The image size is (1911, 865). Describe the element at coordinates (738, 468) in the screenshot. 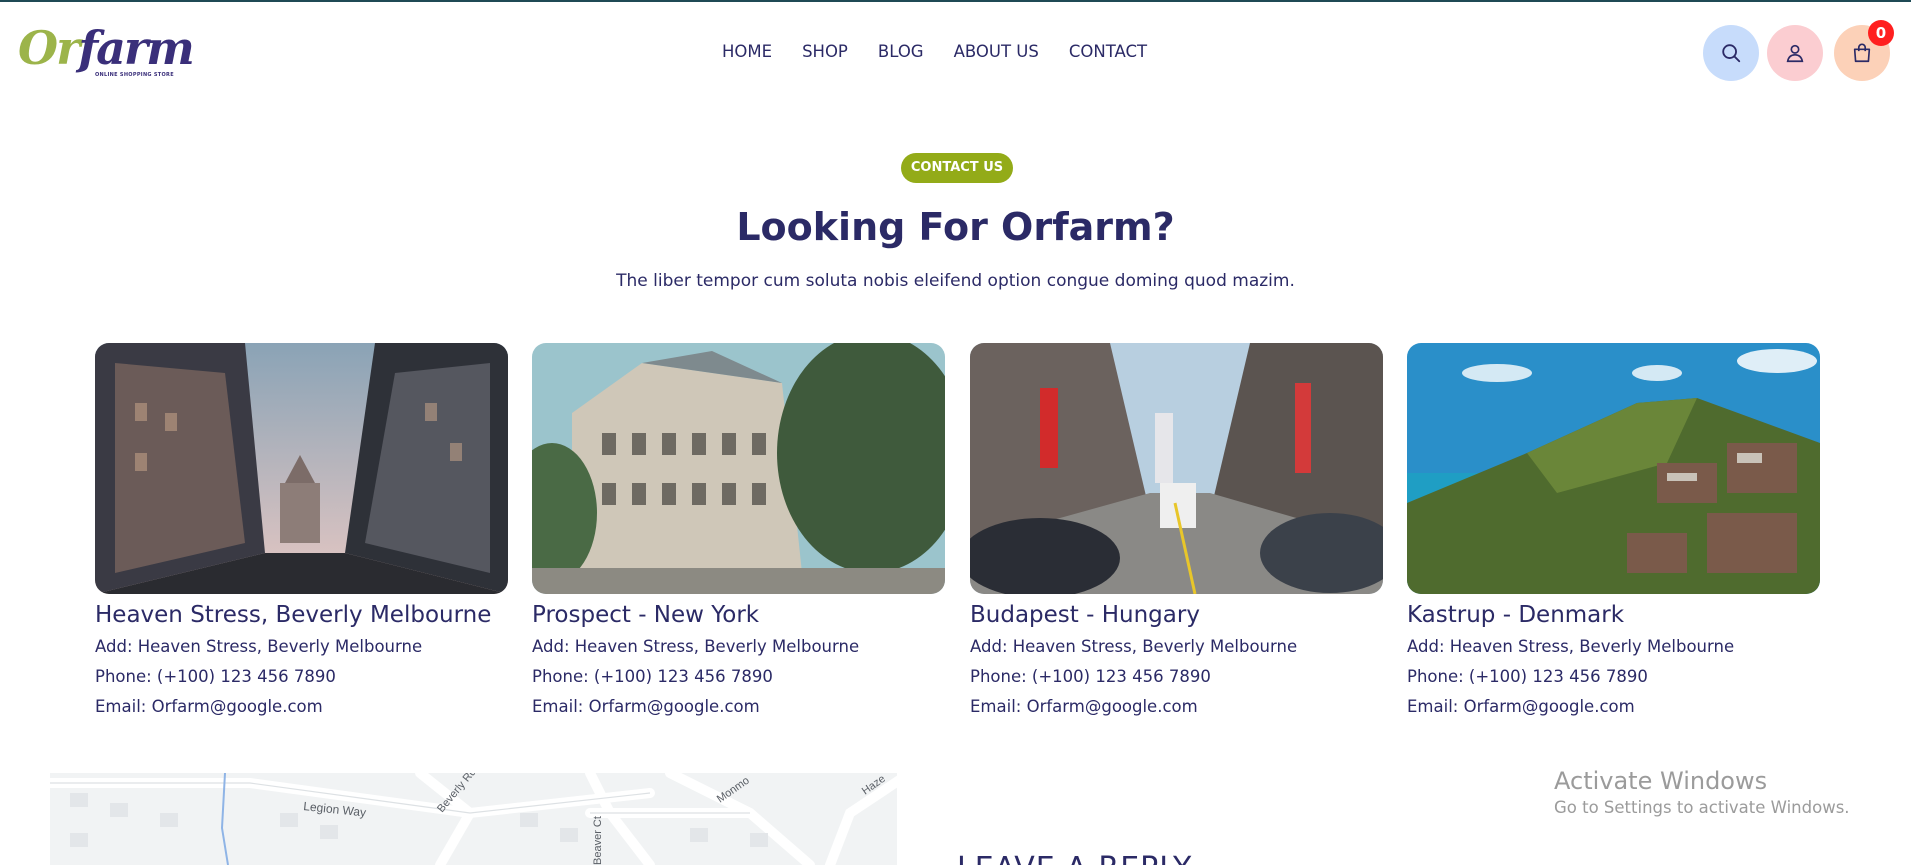

I see `location-photo-building` at that location.